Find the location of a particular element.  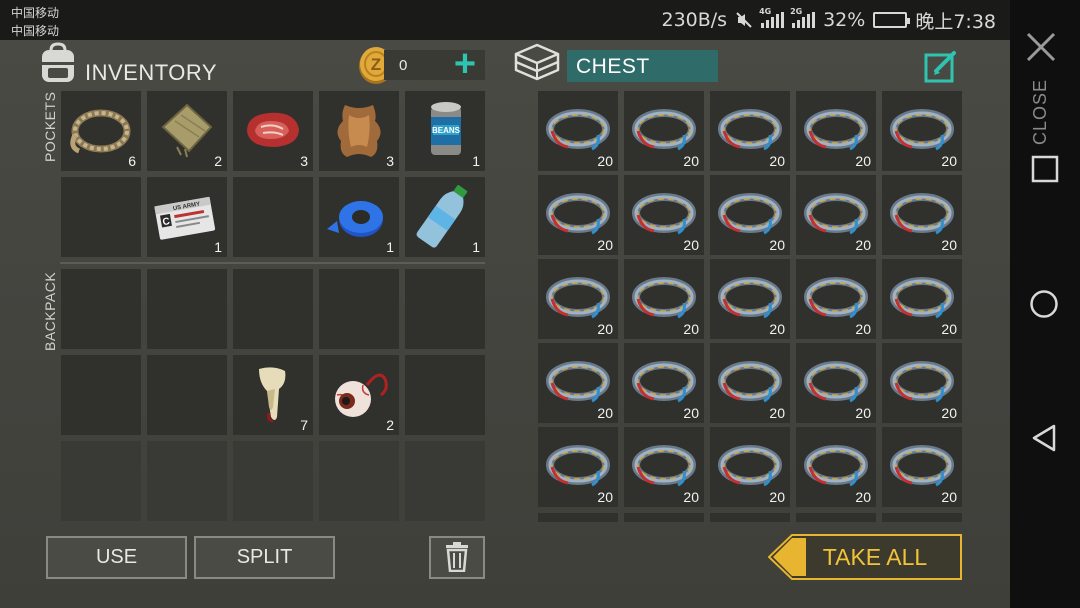

svg-text: Z is located at coordinates (376, 64).